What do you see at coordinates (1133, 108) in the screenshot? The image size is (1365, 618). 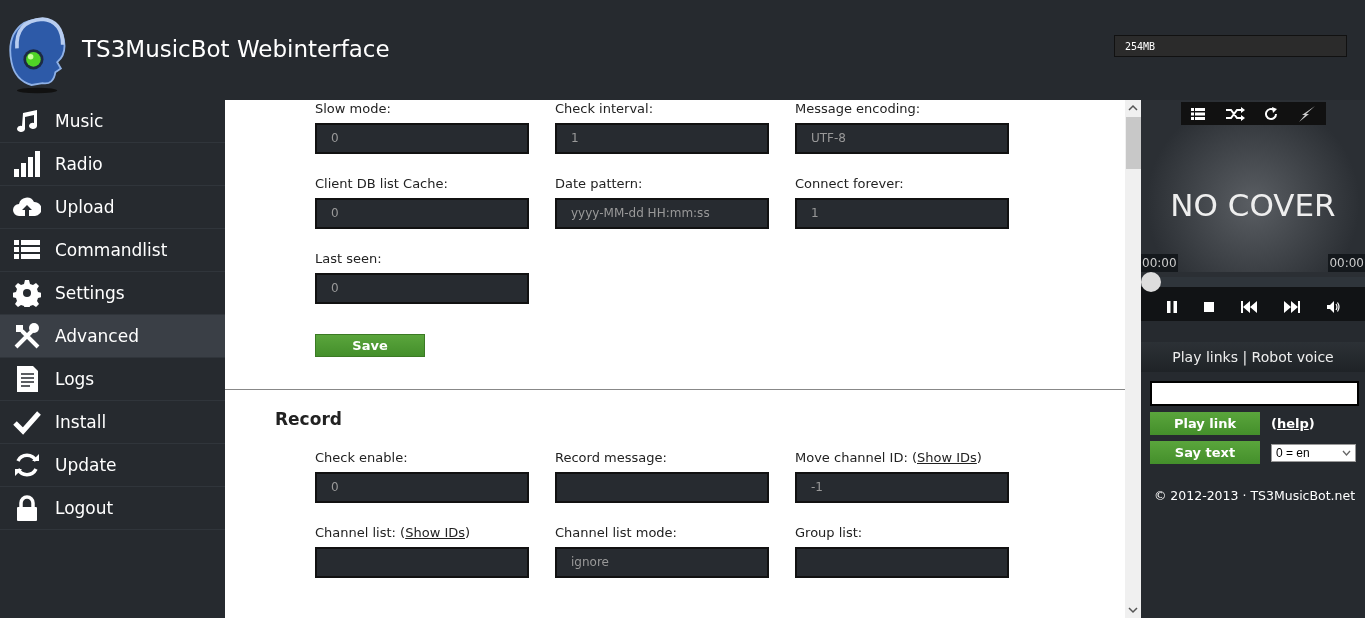 I see `scroll-up-icon` at bounding box center [1133, 108].